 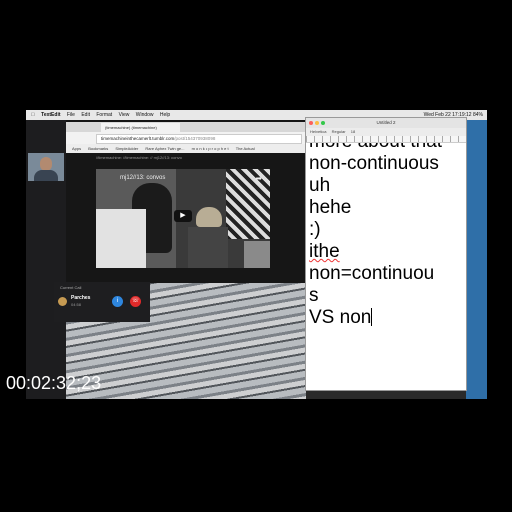 I want to click on text-caret, so click(x=372, y=317).